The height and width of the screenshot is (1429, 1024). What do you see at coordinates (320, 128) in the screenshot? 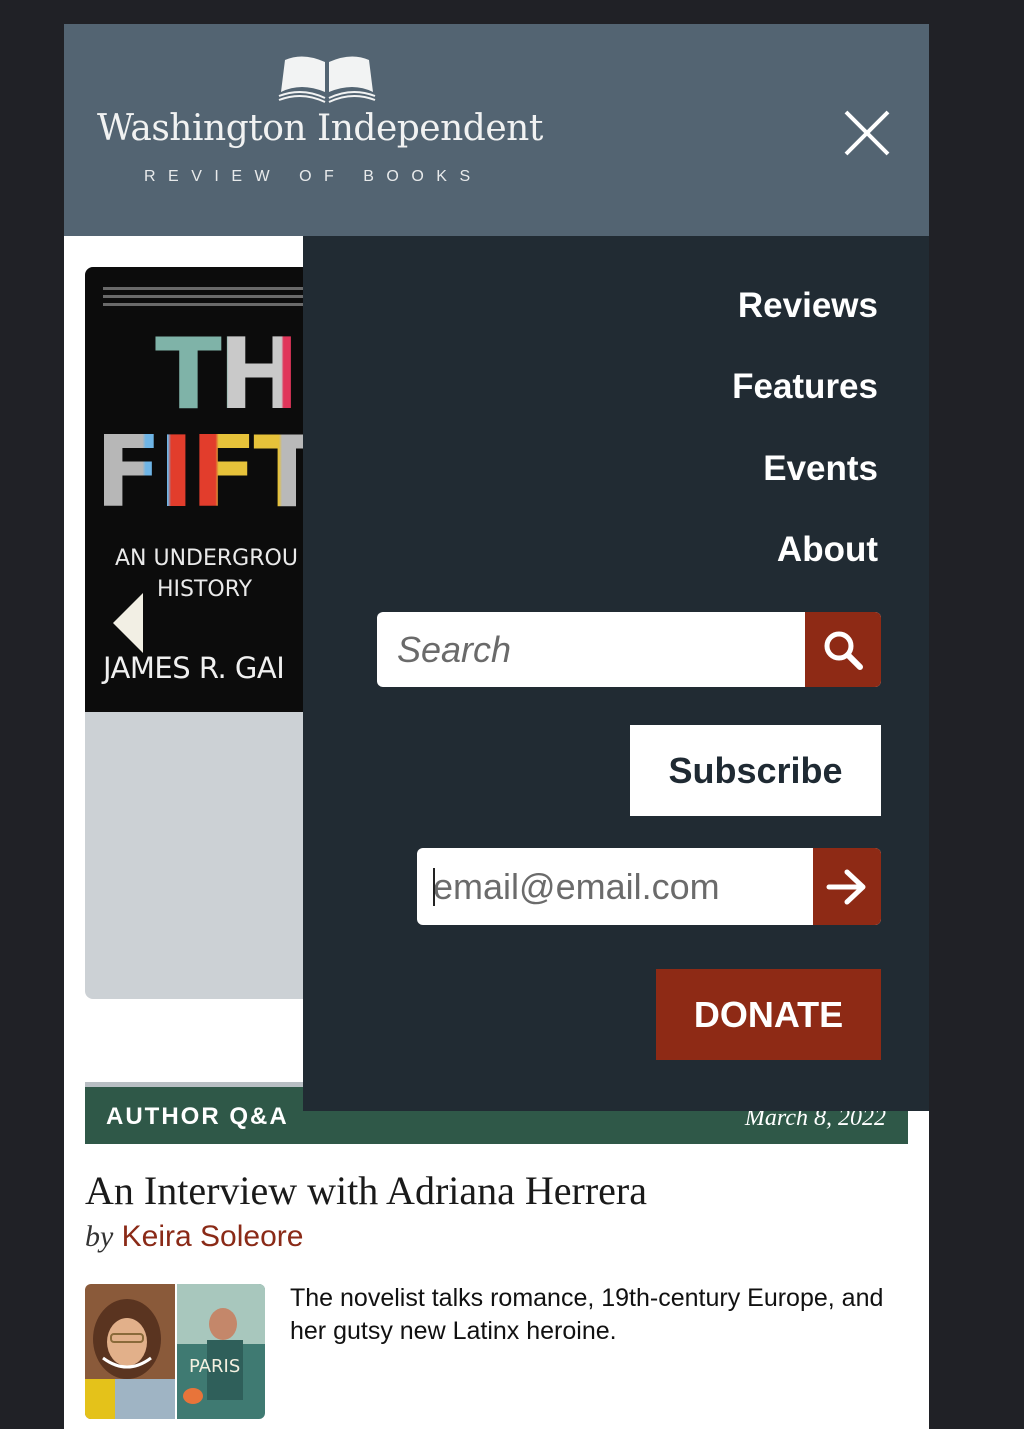
I see `logo-title: Washington Independent` at bounding box center [320, 128].